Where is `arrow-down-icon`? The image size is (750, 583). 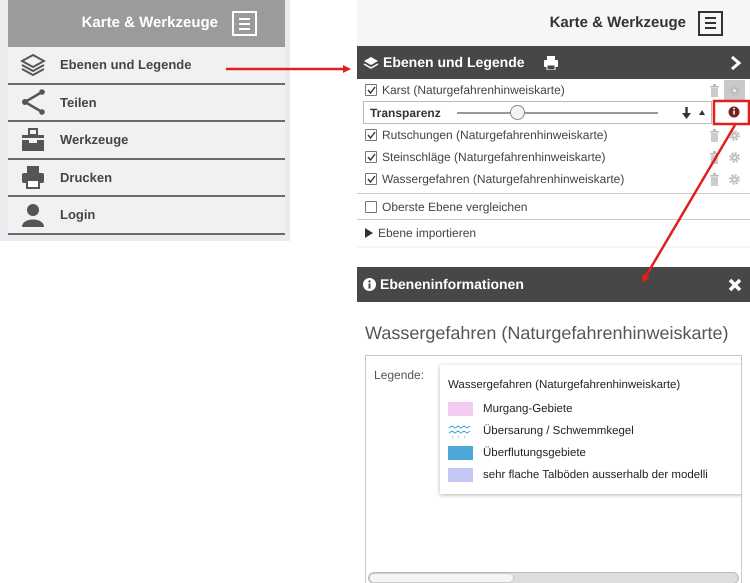
arrow-down-icon is located at coordinates (686, 112).